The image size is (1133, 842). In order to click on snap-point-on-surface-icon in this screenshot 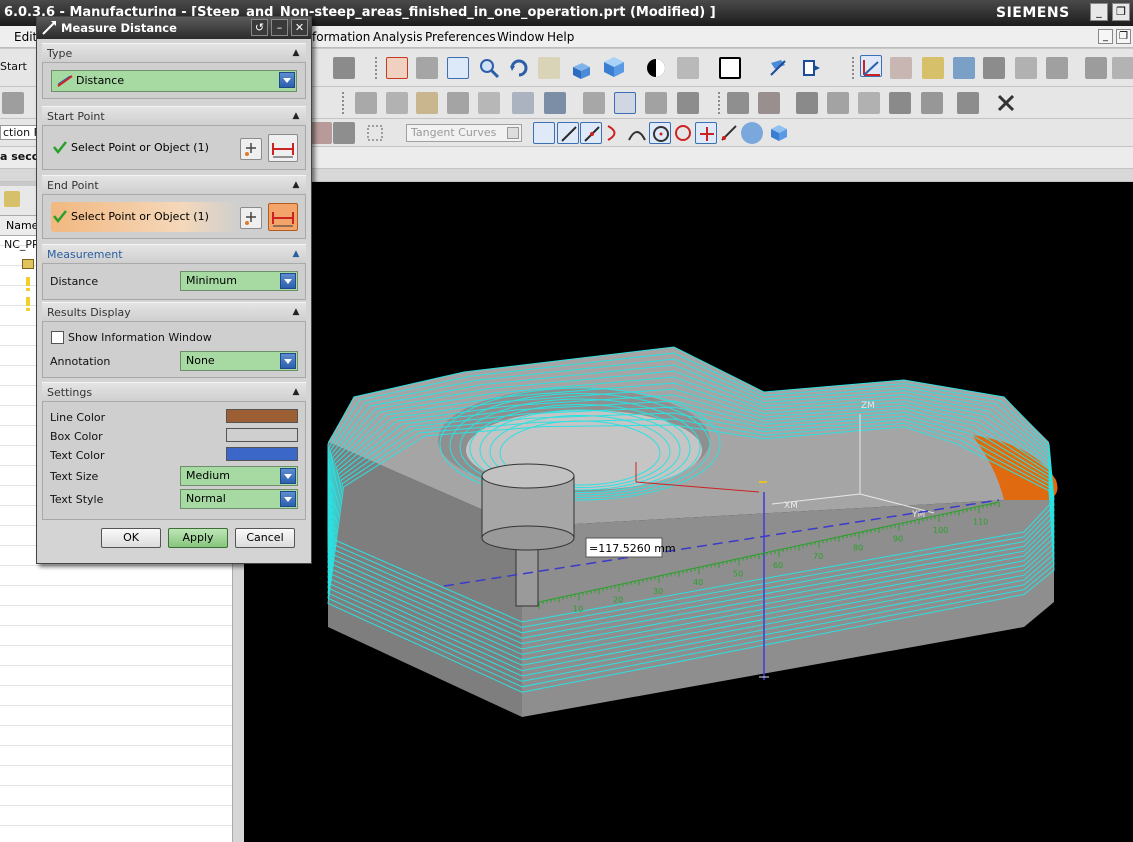, I will do `click(729, 133)`.